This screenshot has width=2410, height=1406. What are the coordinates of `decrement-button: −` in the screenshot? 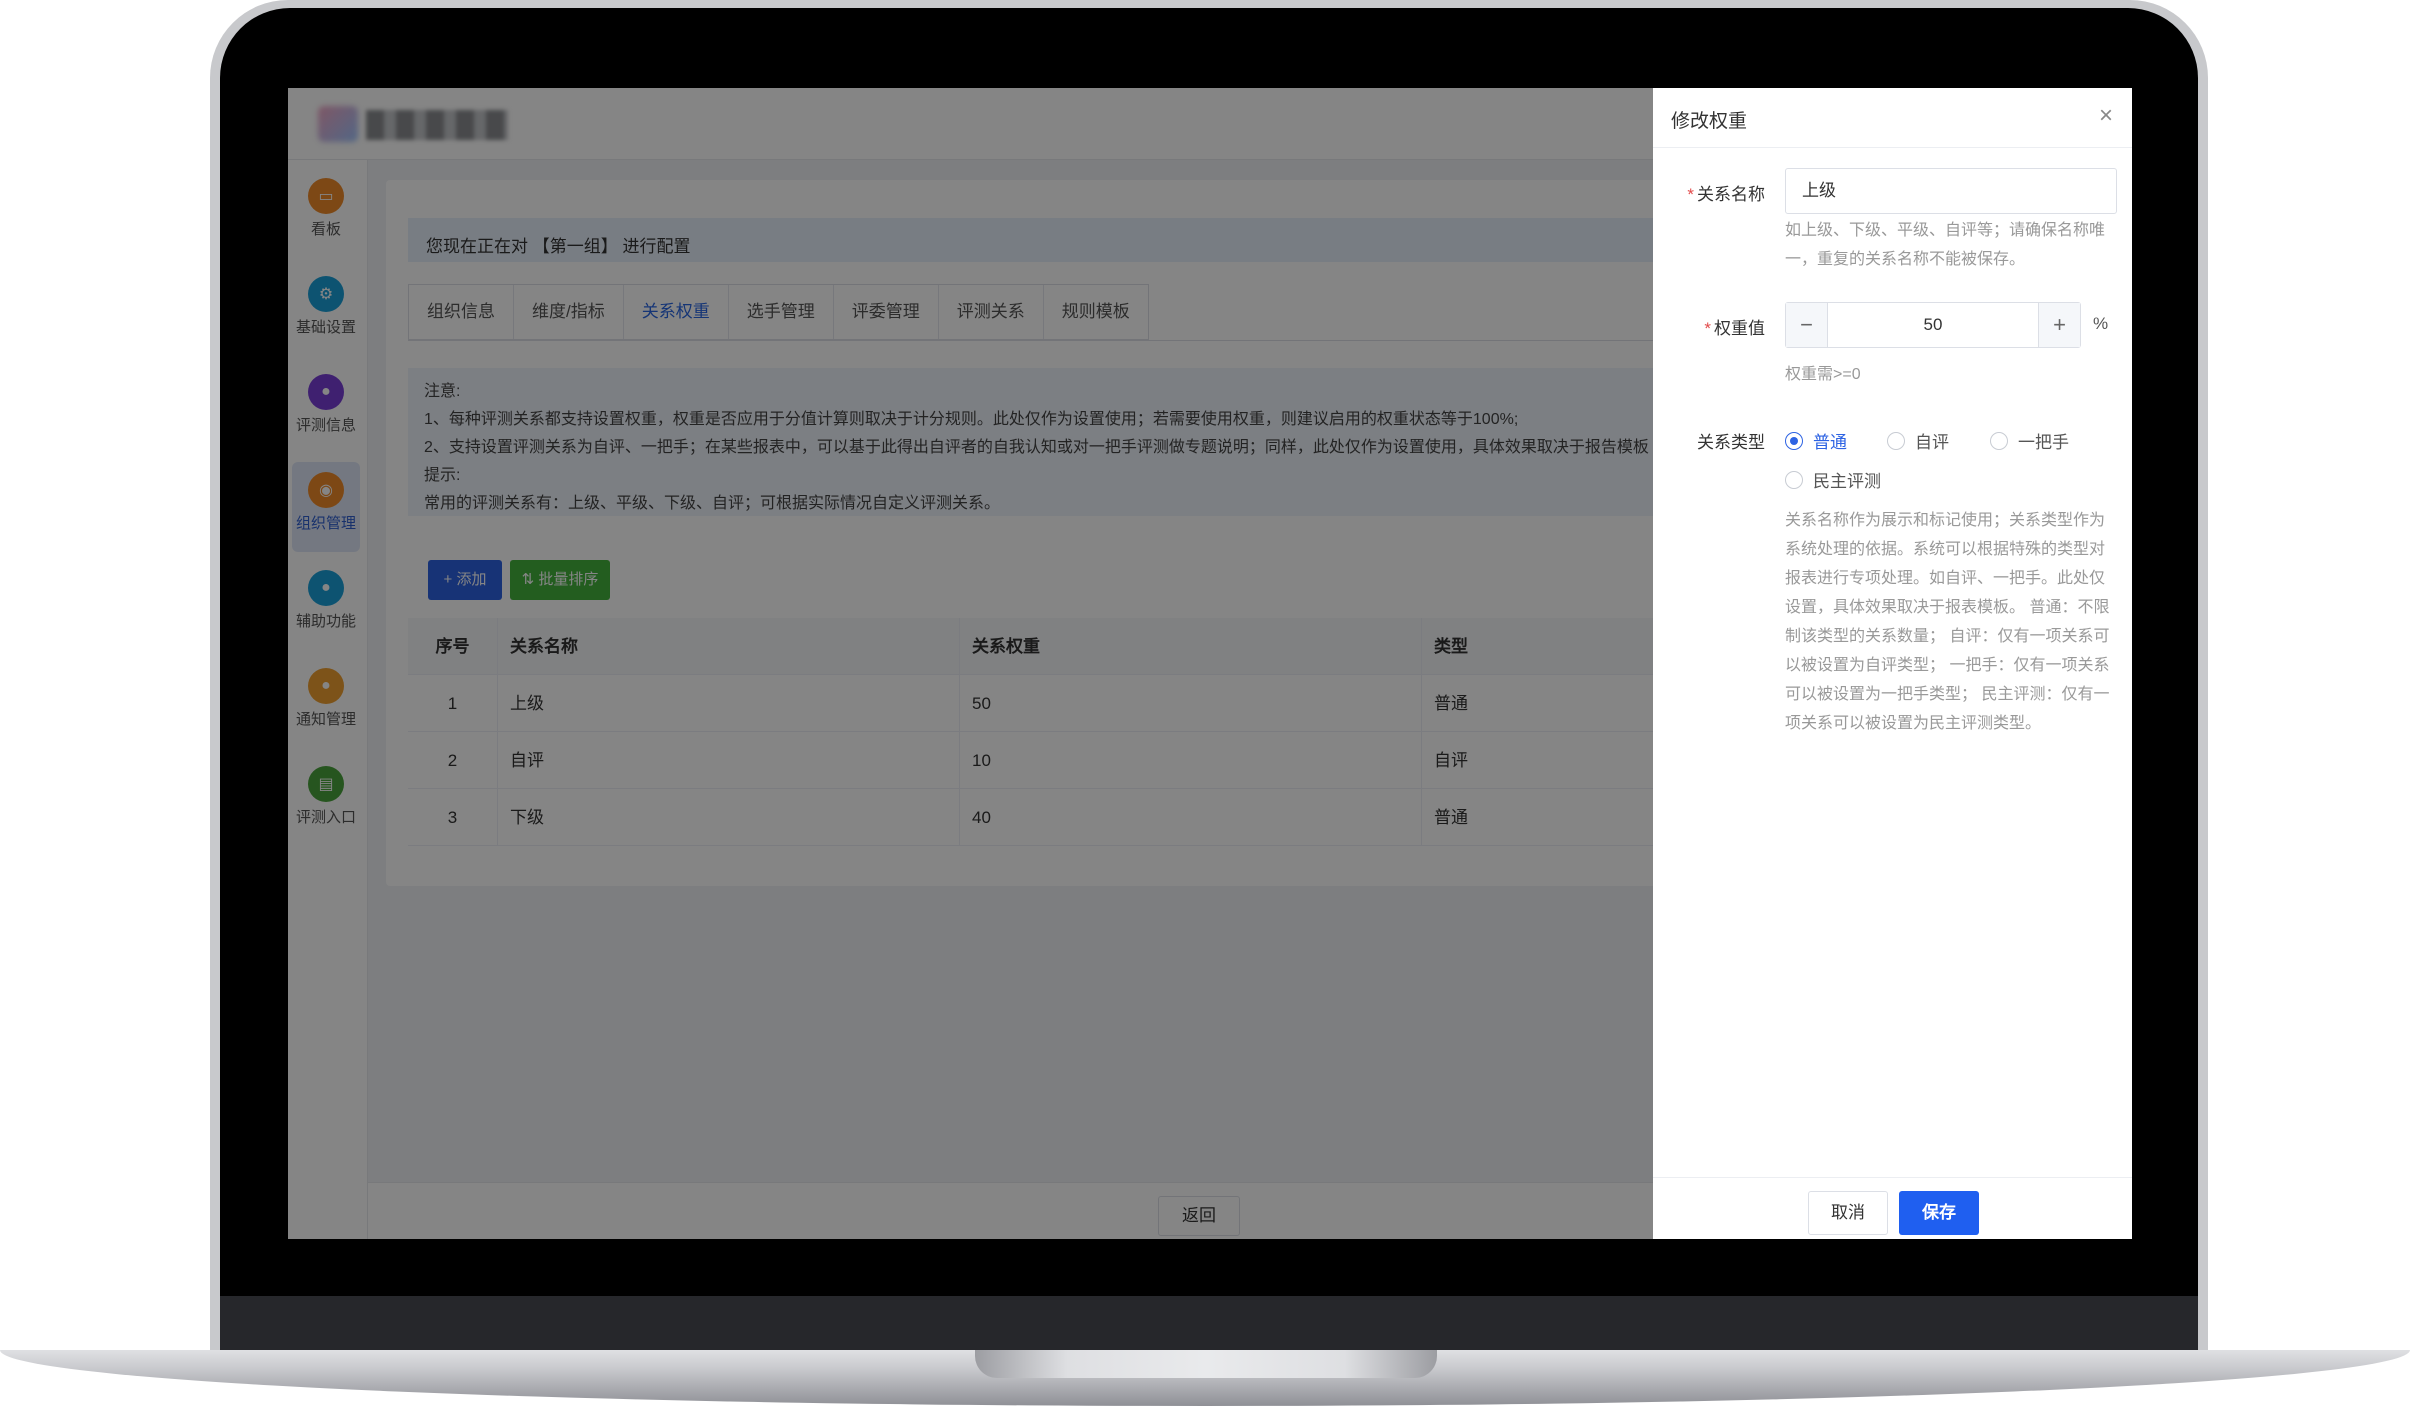 It's located at (1807, 325).